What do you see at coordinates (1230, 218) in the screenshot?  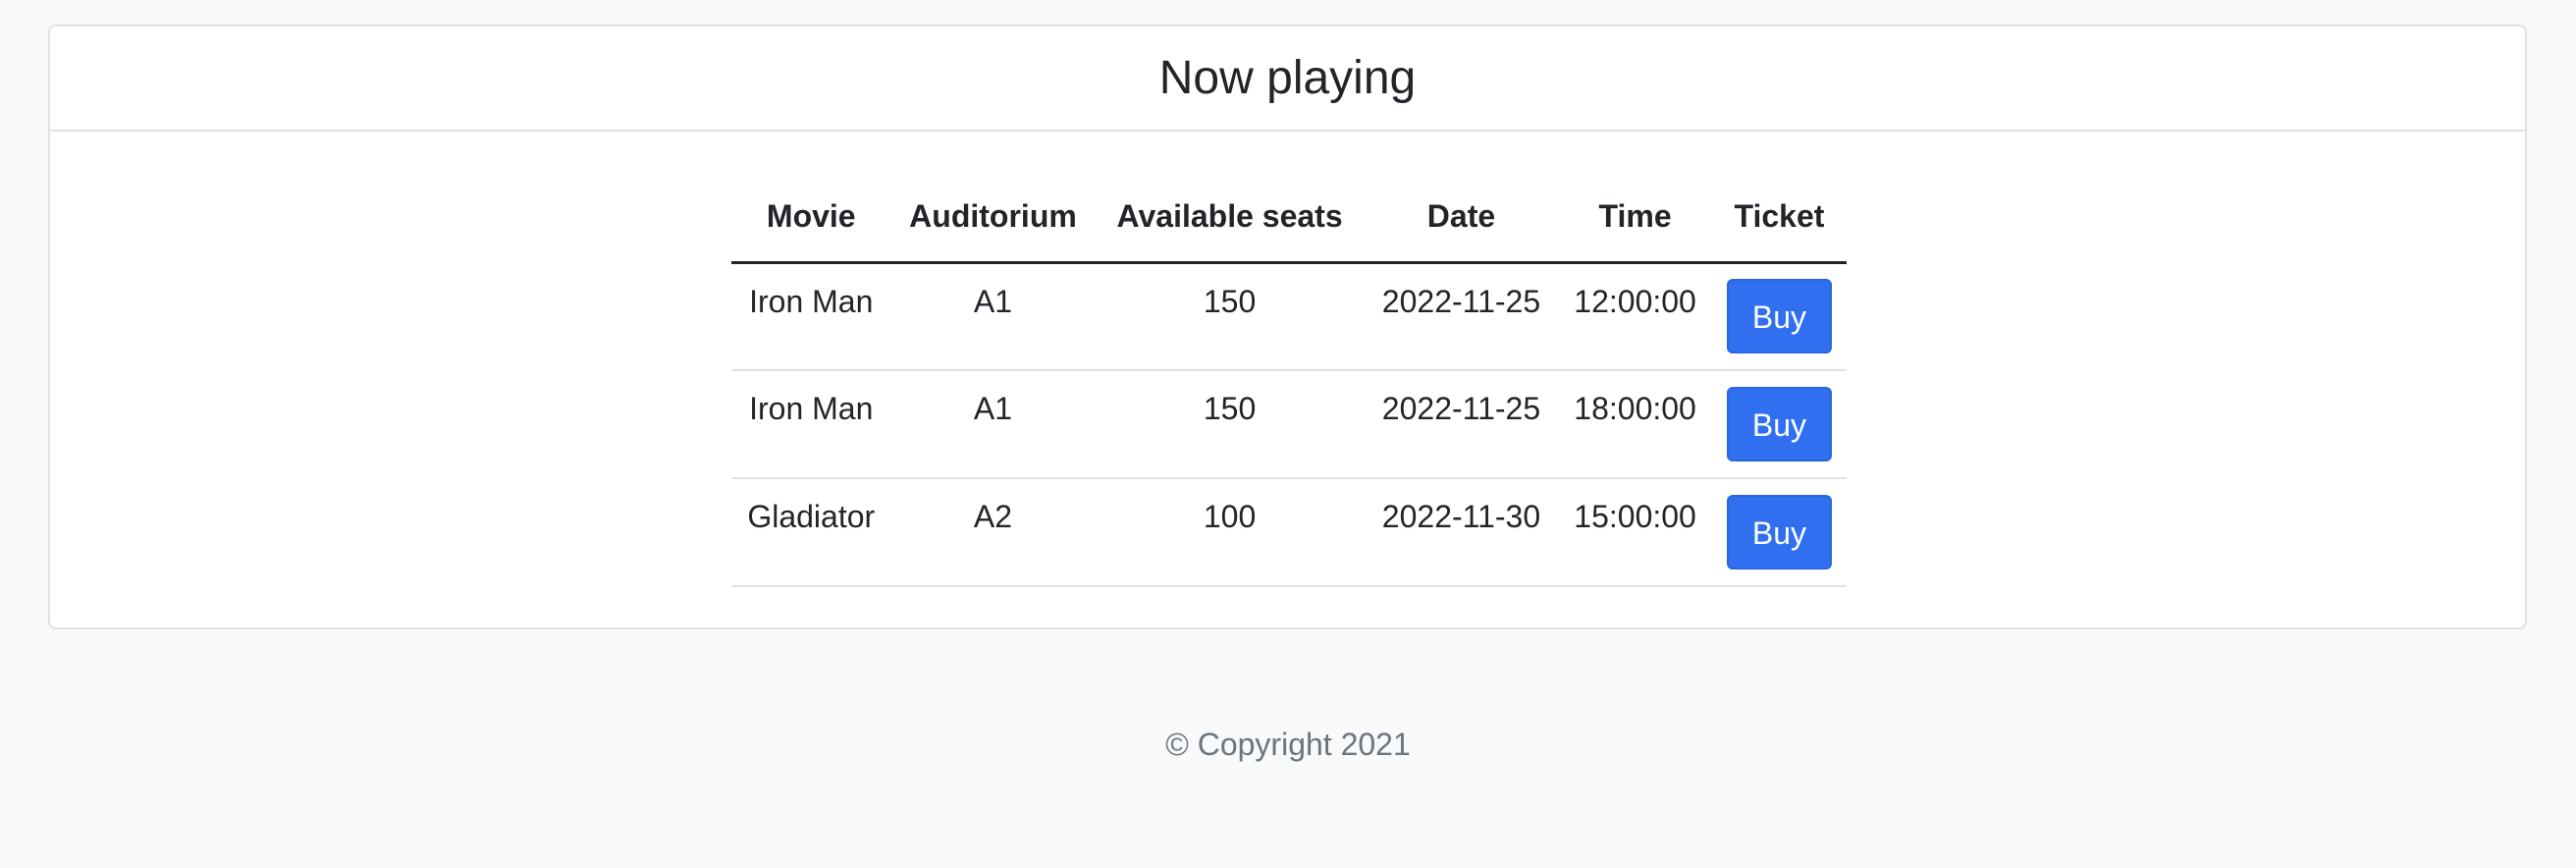 I see `column-header-available-seats: Available seats` at bounding box center [1230, 218].